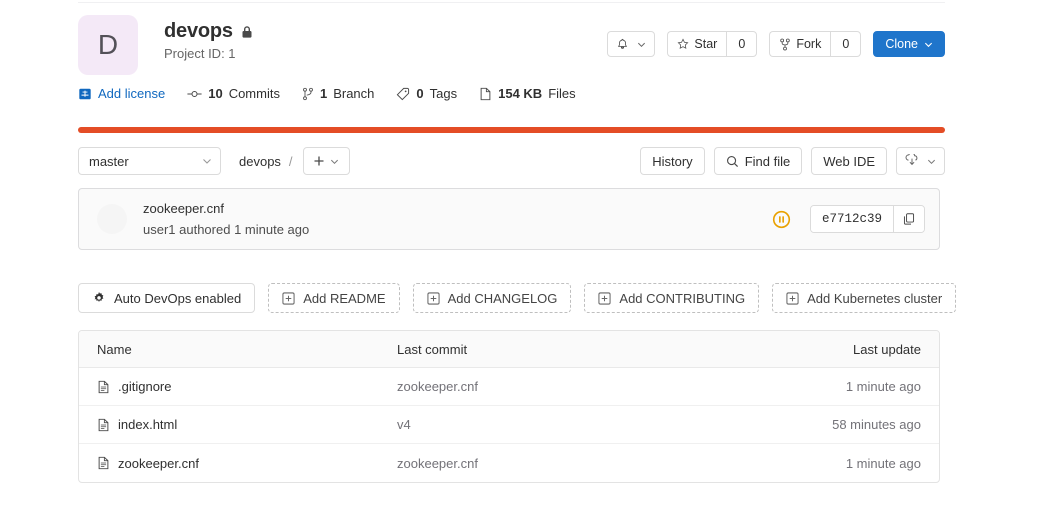 This screenshot has width=1046, height=519. What do you see at coordinates (132, 93) in the screenshot?
I see `add-license-label: Add license` at bounding box center [132, 93].